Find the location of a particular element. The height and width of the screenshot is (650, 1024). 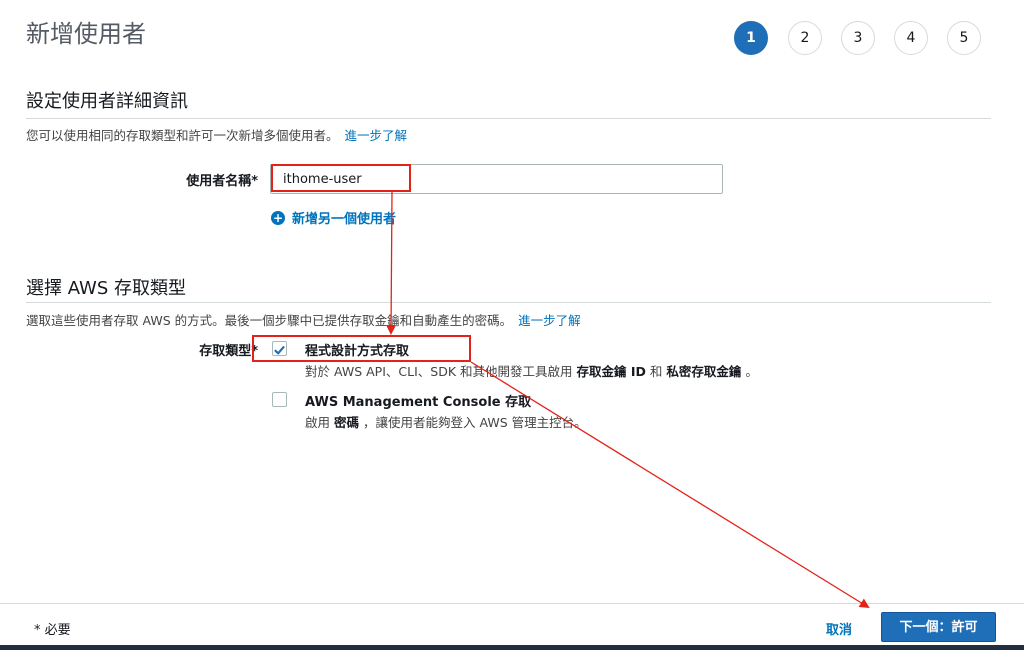

plus-circle-icon: + is located at coordinates (278, 217).